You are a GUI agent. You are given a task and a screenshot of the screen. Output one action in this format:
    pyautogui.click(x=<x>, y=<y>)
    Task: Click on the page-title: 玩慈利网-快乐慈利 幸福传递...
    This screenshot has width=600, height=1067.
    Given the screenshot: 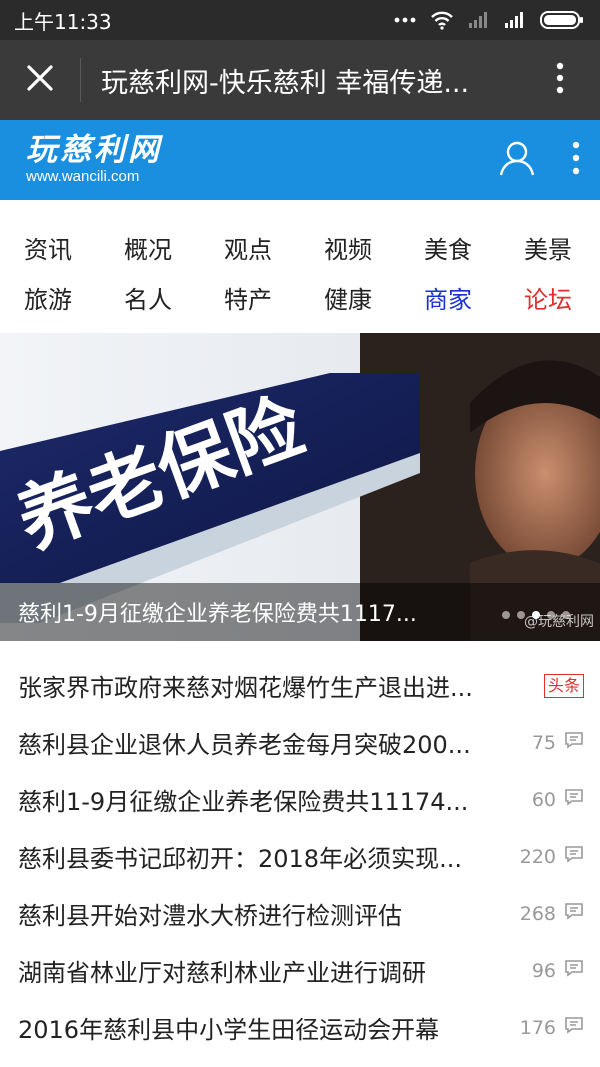 What is the action you would take?
    pyautogui.click(x=285, y=83)
    